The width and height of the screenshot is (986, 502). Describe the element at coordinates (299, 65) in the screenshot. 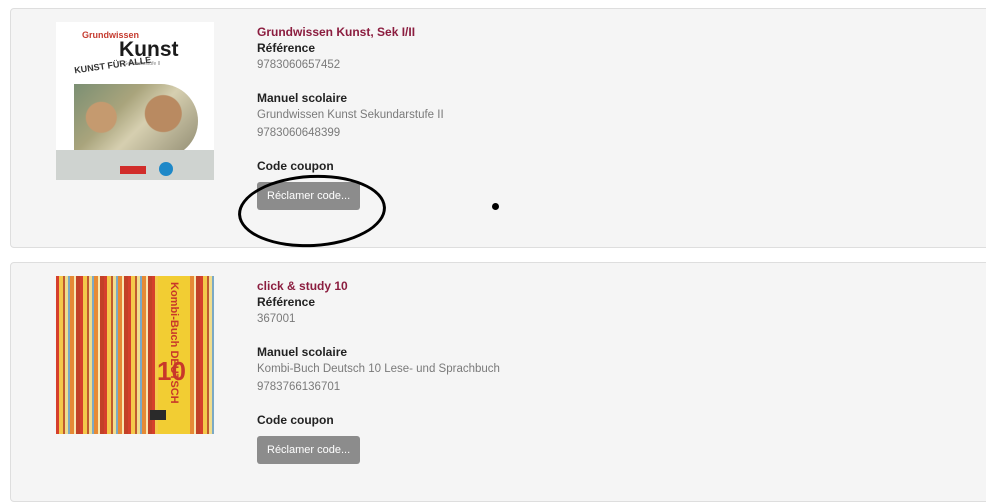

I see `reference-value: 9783060657452` at that location.